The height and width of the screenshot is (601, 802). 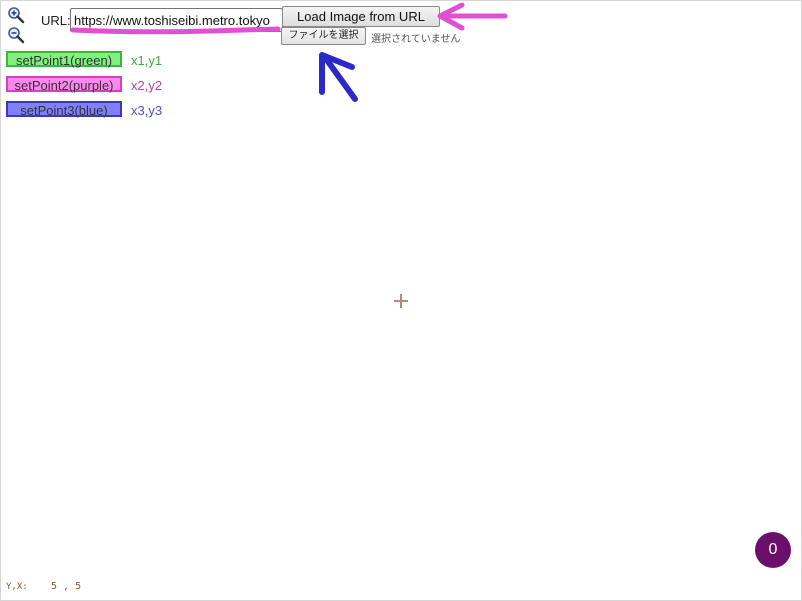 I want to click on point3-coords: x3,y3, so click(x=147, y=110).